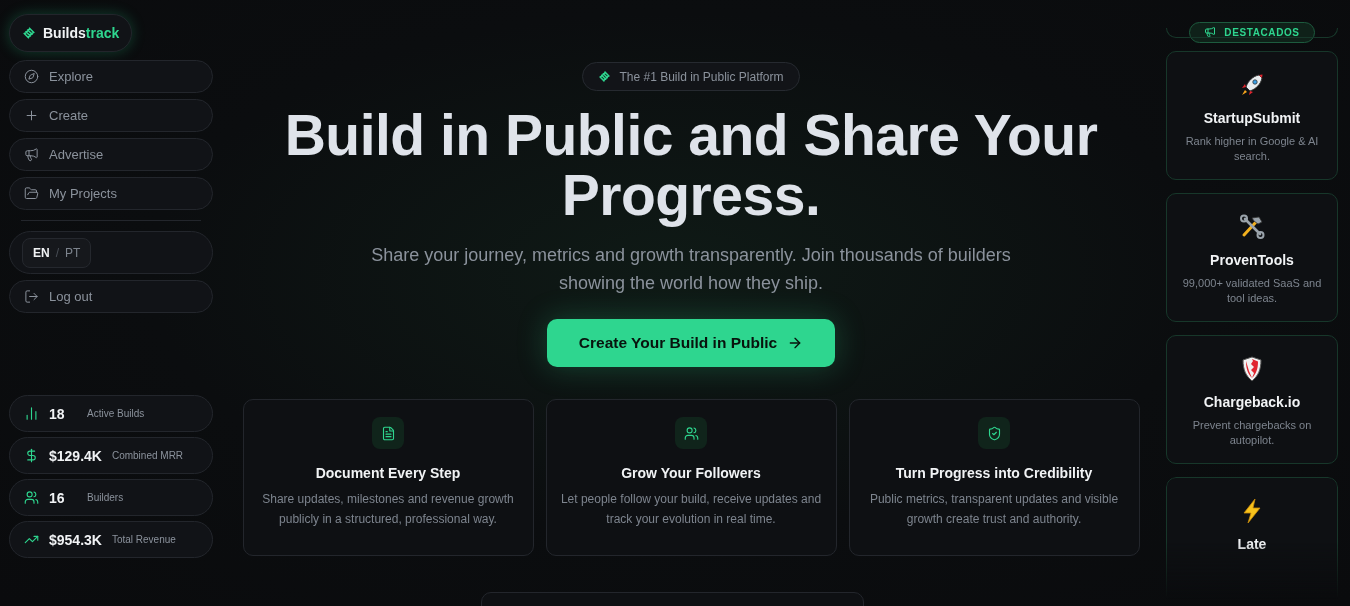 Image resolution: width=1350 pixels, height=606 pixels. What do you see at coordinates (111, 76) in the screenshot?
I see `nav-item: Explore` at bounding box center [111, 76].